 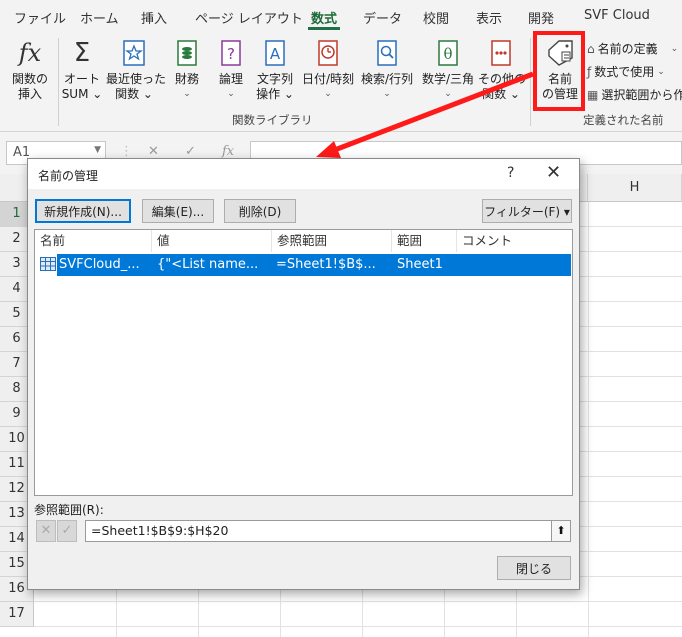 What do you see at coordinates (46, 531) in the screenshot?
I see `cancel-x-icon: ✕` at bounding box center [46, 531].